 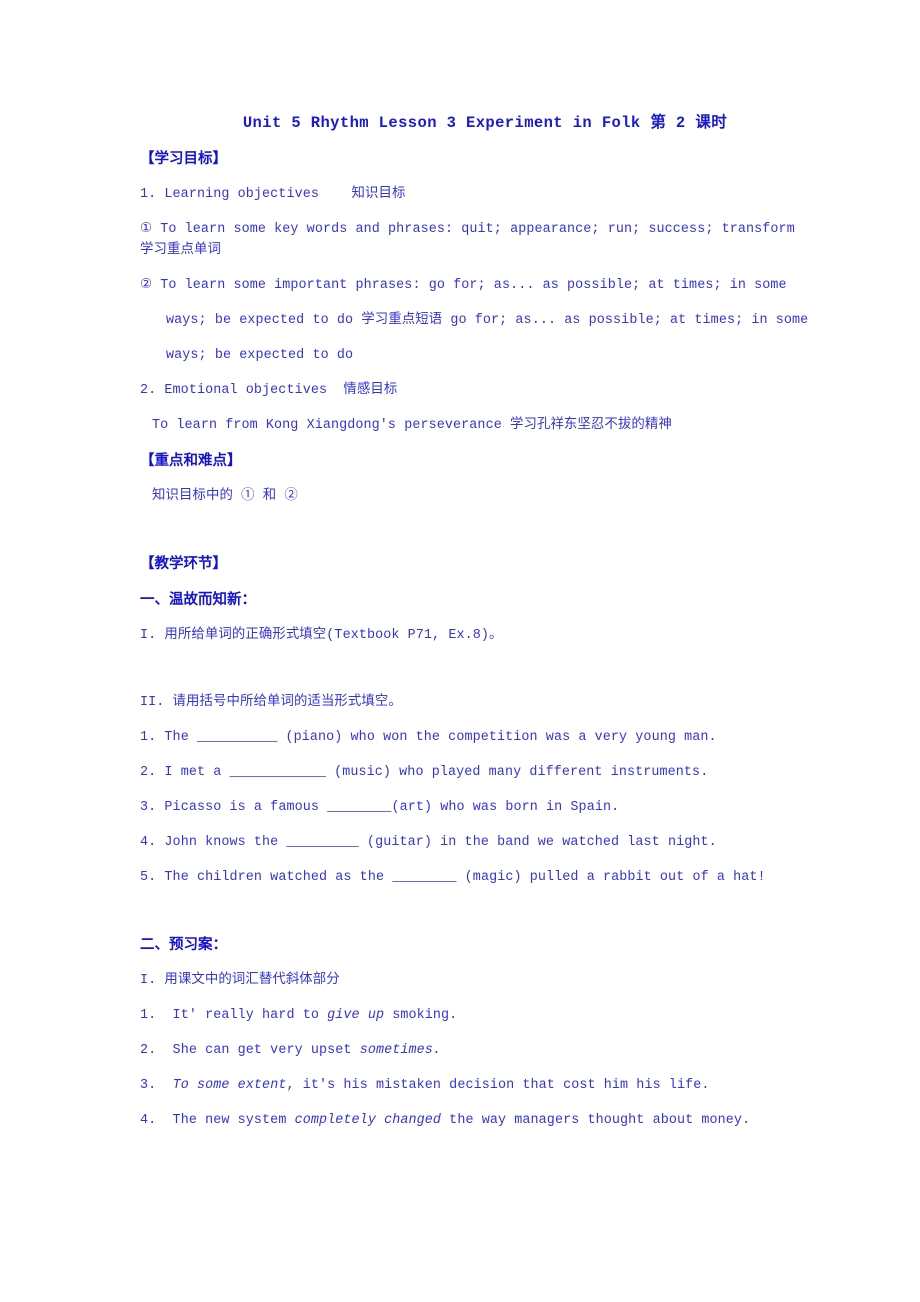 I want to click on replace-italic-question: 2. She can get very upset sometimes., so click(x=485, y=1050).